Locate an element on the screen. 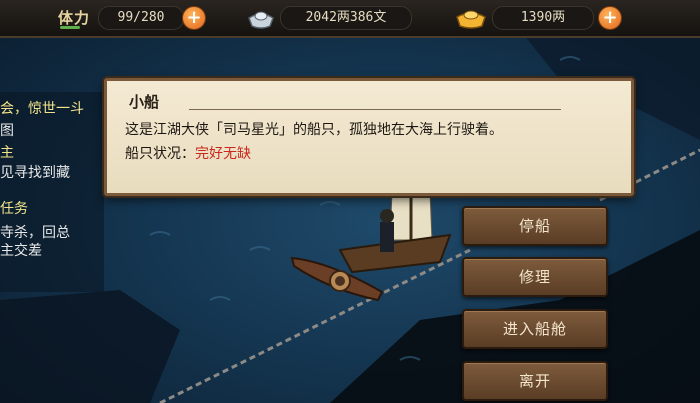  boat-status-line: 船只状况：完好无缺 is located at coordinates (188, 153).